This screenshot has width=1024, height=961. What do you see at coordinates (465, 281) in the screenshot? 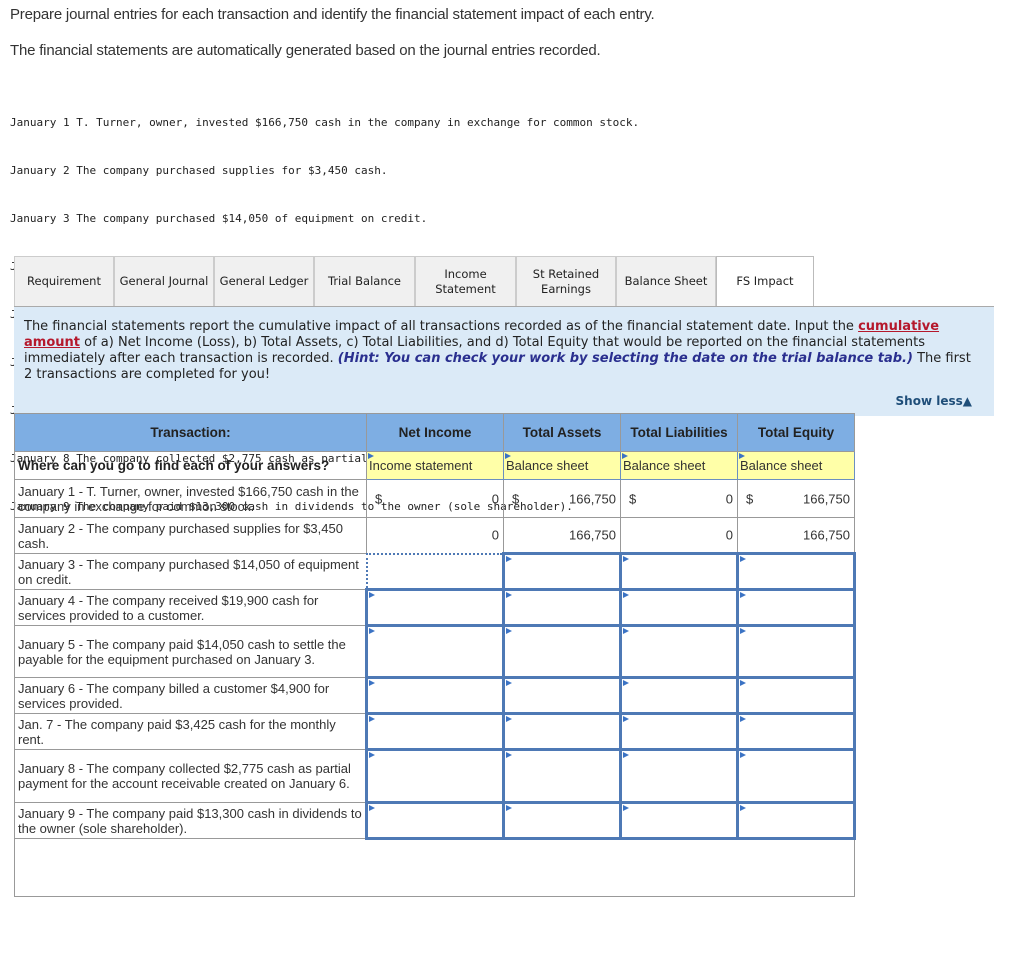
I see `tab-income-statement: Income Statement` at bounding box center [465, 281].